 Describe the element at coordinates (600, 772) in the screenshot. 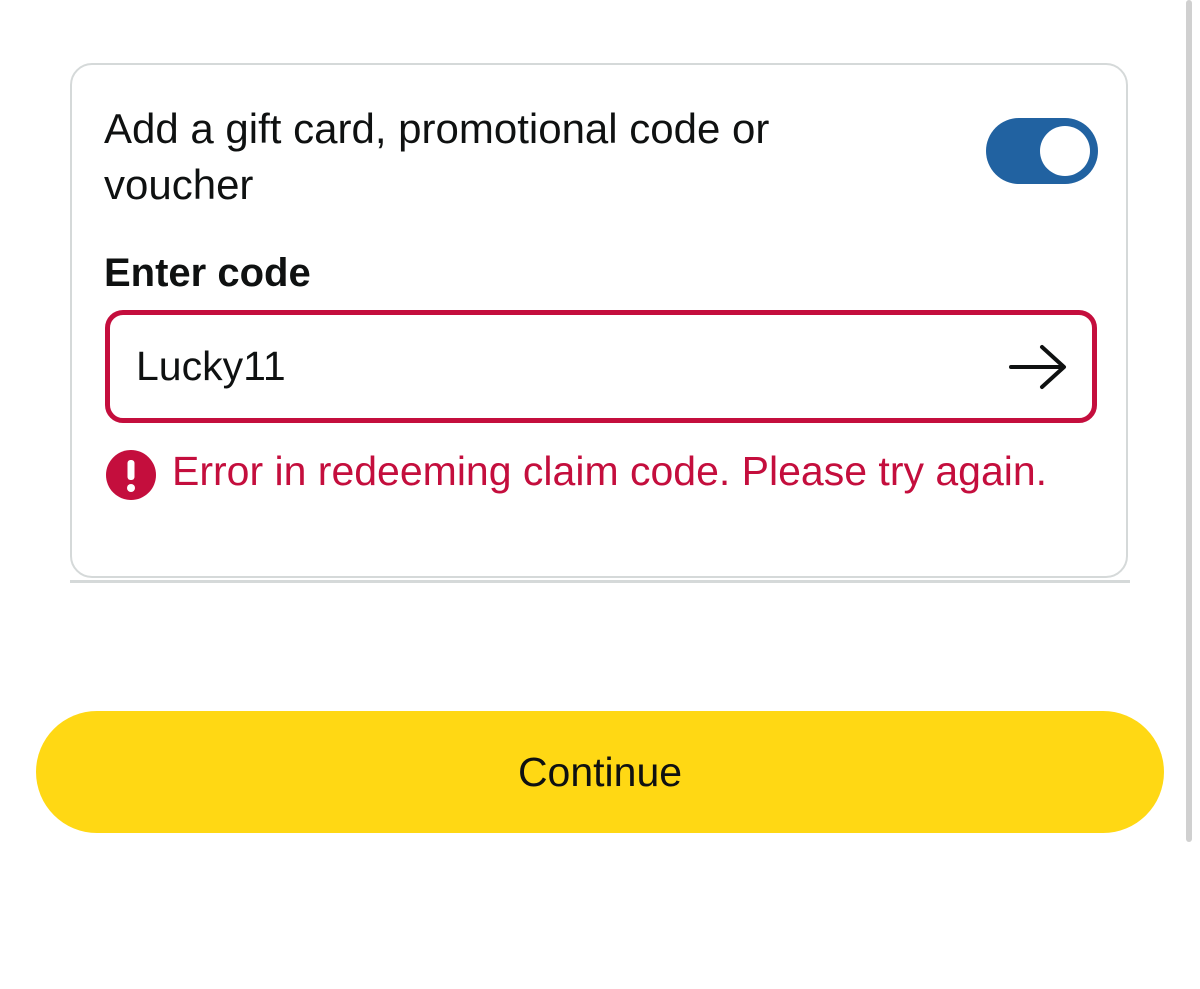

I see `continue-button: Continue` at that location.